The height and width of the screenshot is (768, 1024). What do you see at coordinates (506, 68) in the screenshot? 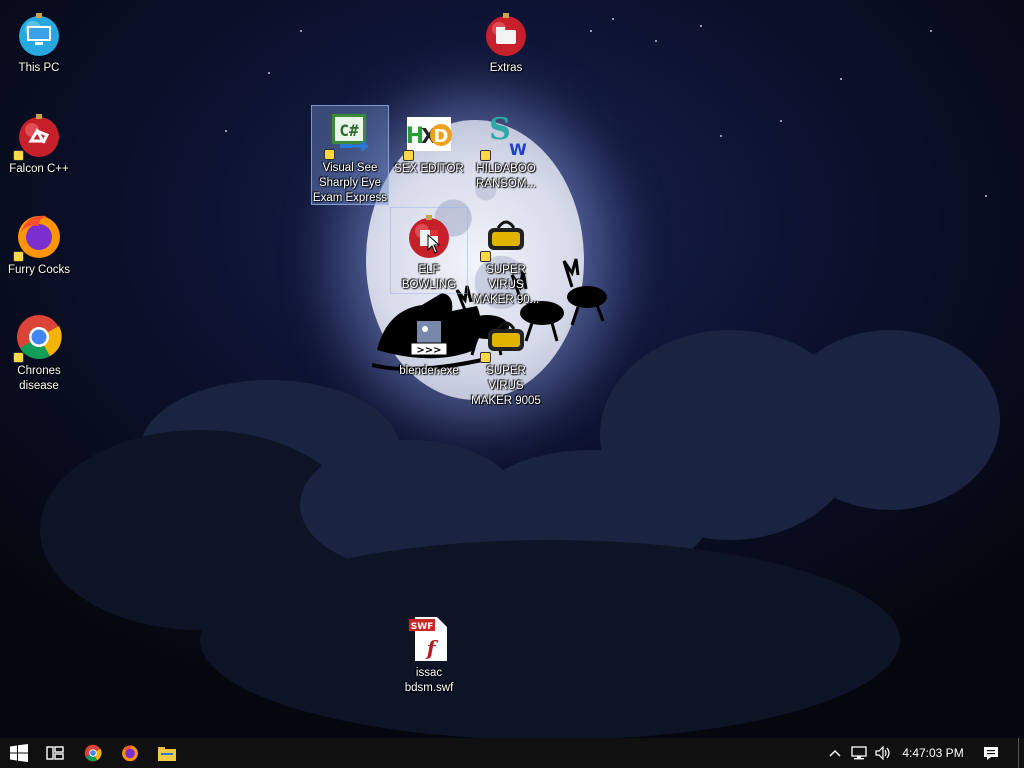
I see `desktop-icon-label: Extras` at bounding box center [506, 68].